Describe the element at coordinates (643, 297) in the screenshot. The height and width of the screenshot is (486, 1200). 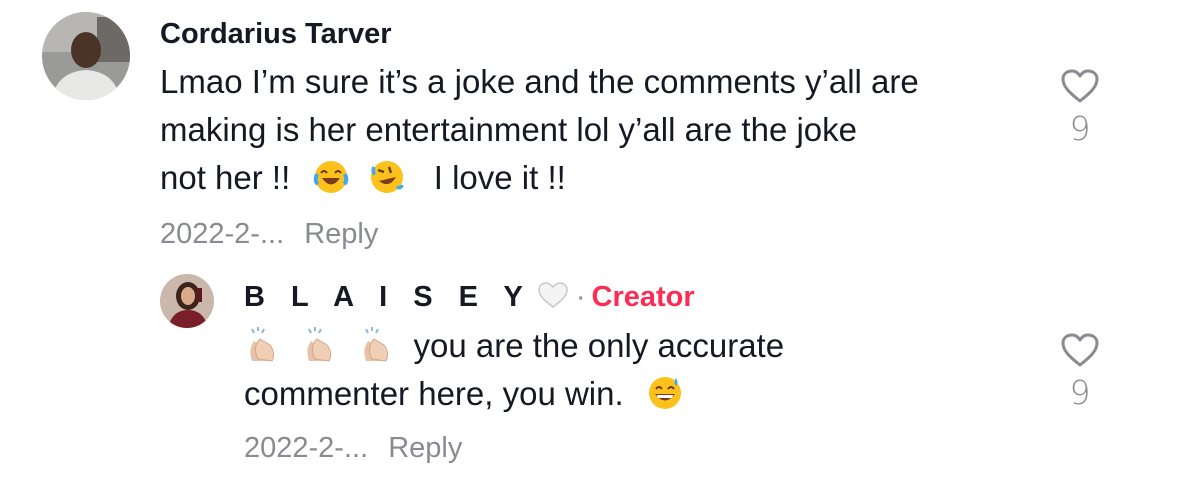
I see `creator-badge: Creator` at that location.